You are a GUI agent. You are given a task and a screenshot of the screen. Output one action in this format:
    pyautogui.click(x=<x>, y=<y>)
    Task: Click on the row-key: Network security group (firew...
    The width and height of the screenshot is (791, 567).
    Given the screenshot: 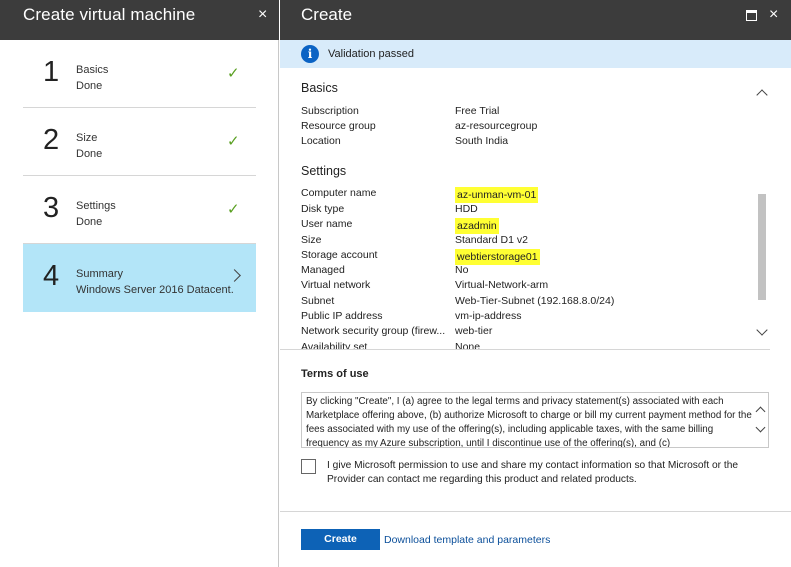 What is the action you would take?
    pyautogui.click(x=373, y=331)
    